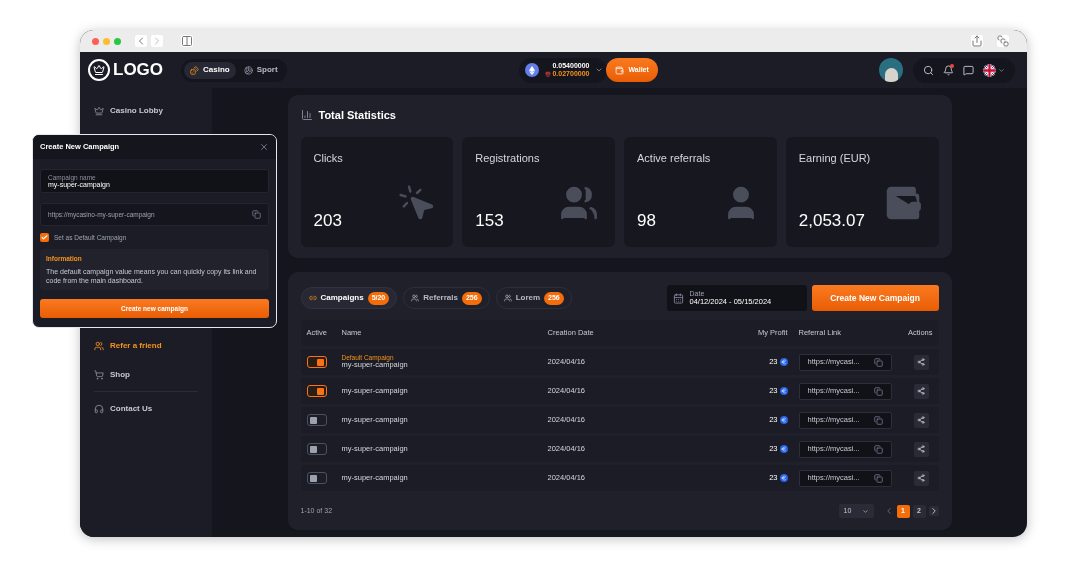 The image size is (1080, 565). I want to click on language-selector, so click(994, 70).